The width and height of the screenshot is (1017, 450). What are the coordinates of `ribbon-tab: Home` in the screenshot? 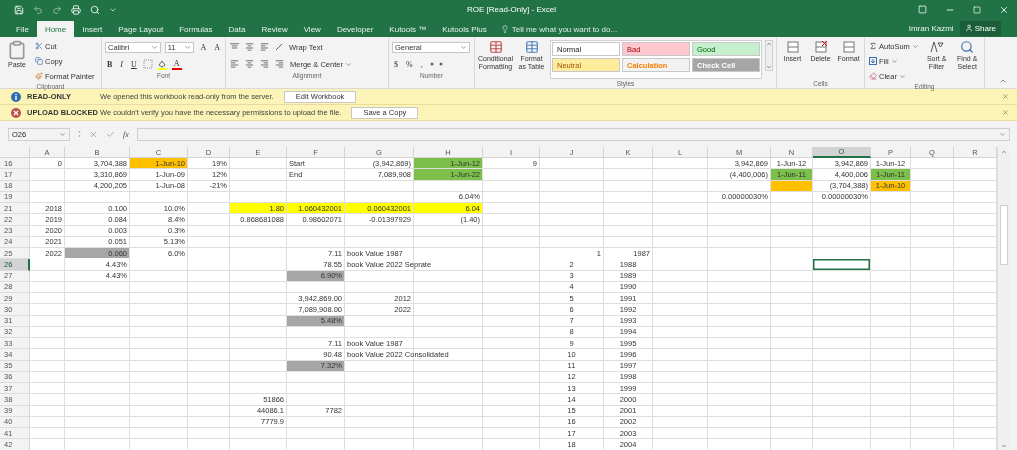 It's located at (55, 29).